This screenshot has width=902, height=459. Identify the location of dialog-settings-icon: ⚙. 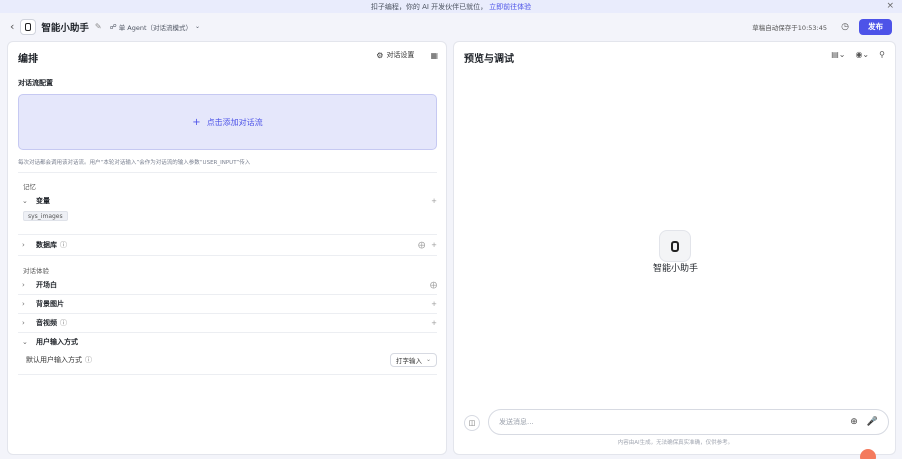
(379, 55).